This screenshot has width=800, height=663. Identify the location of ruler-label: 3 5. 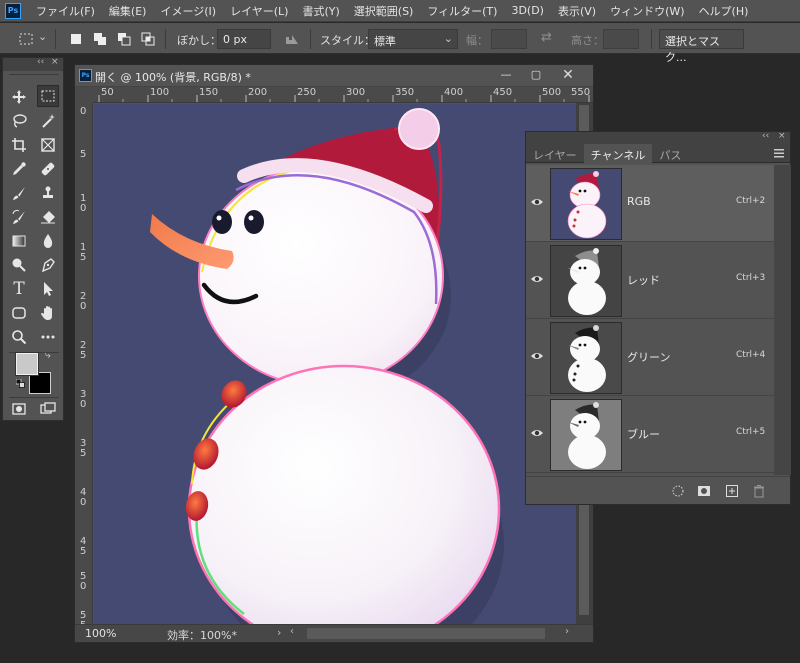
(83, 448).